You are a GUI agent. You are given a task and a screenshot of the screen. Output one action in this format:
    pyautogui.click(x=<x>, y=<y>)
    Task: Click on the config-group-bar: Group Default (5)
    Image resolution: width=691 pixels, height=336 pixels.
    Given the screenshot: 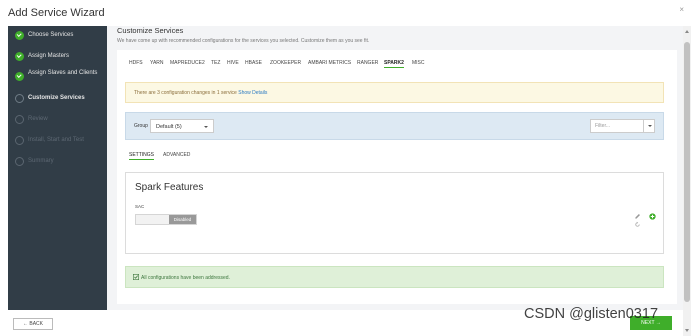 What is the action you would take?
    pyautogui.click(x=394, y=126)
    